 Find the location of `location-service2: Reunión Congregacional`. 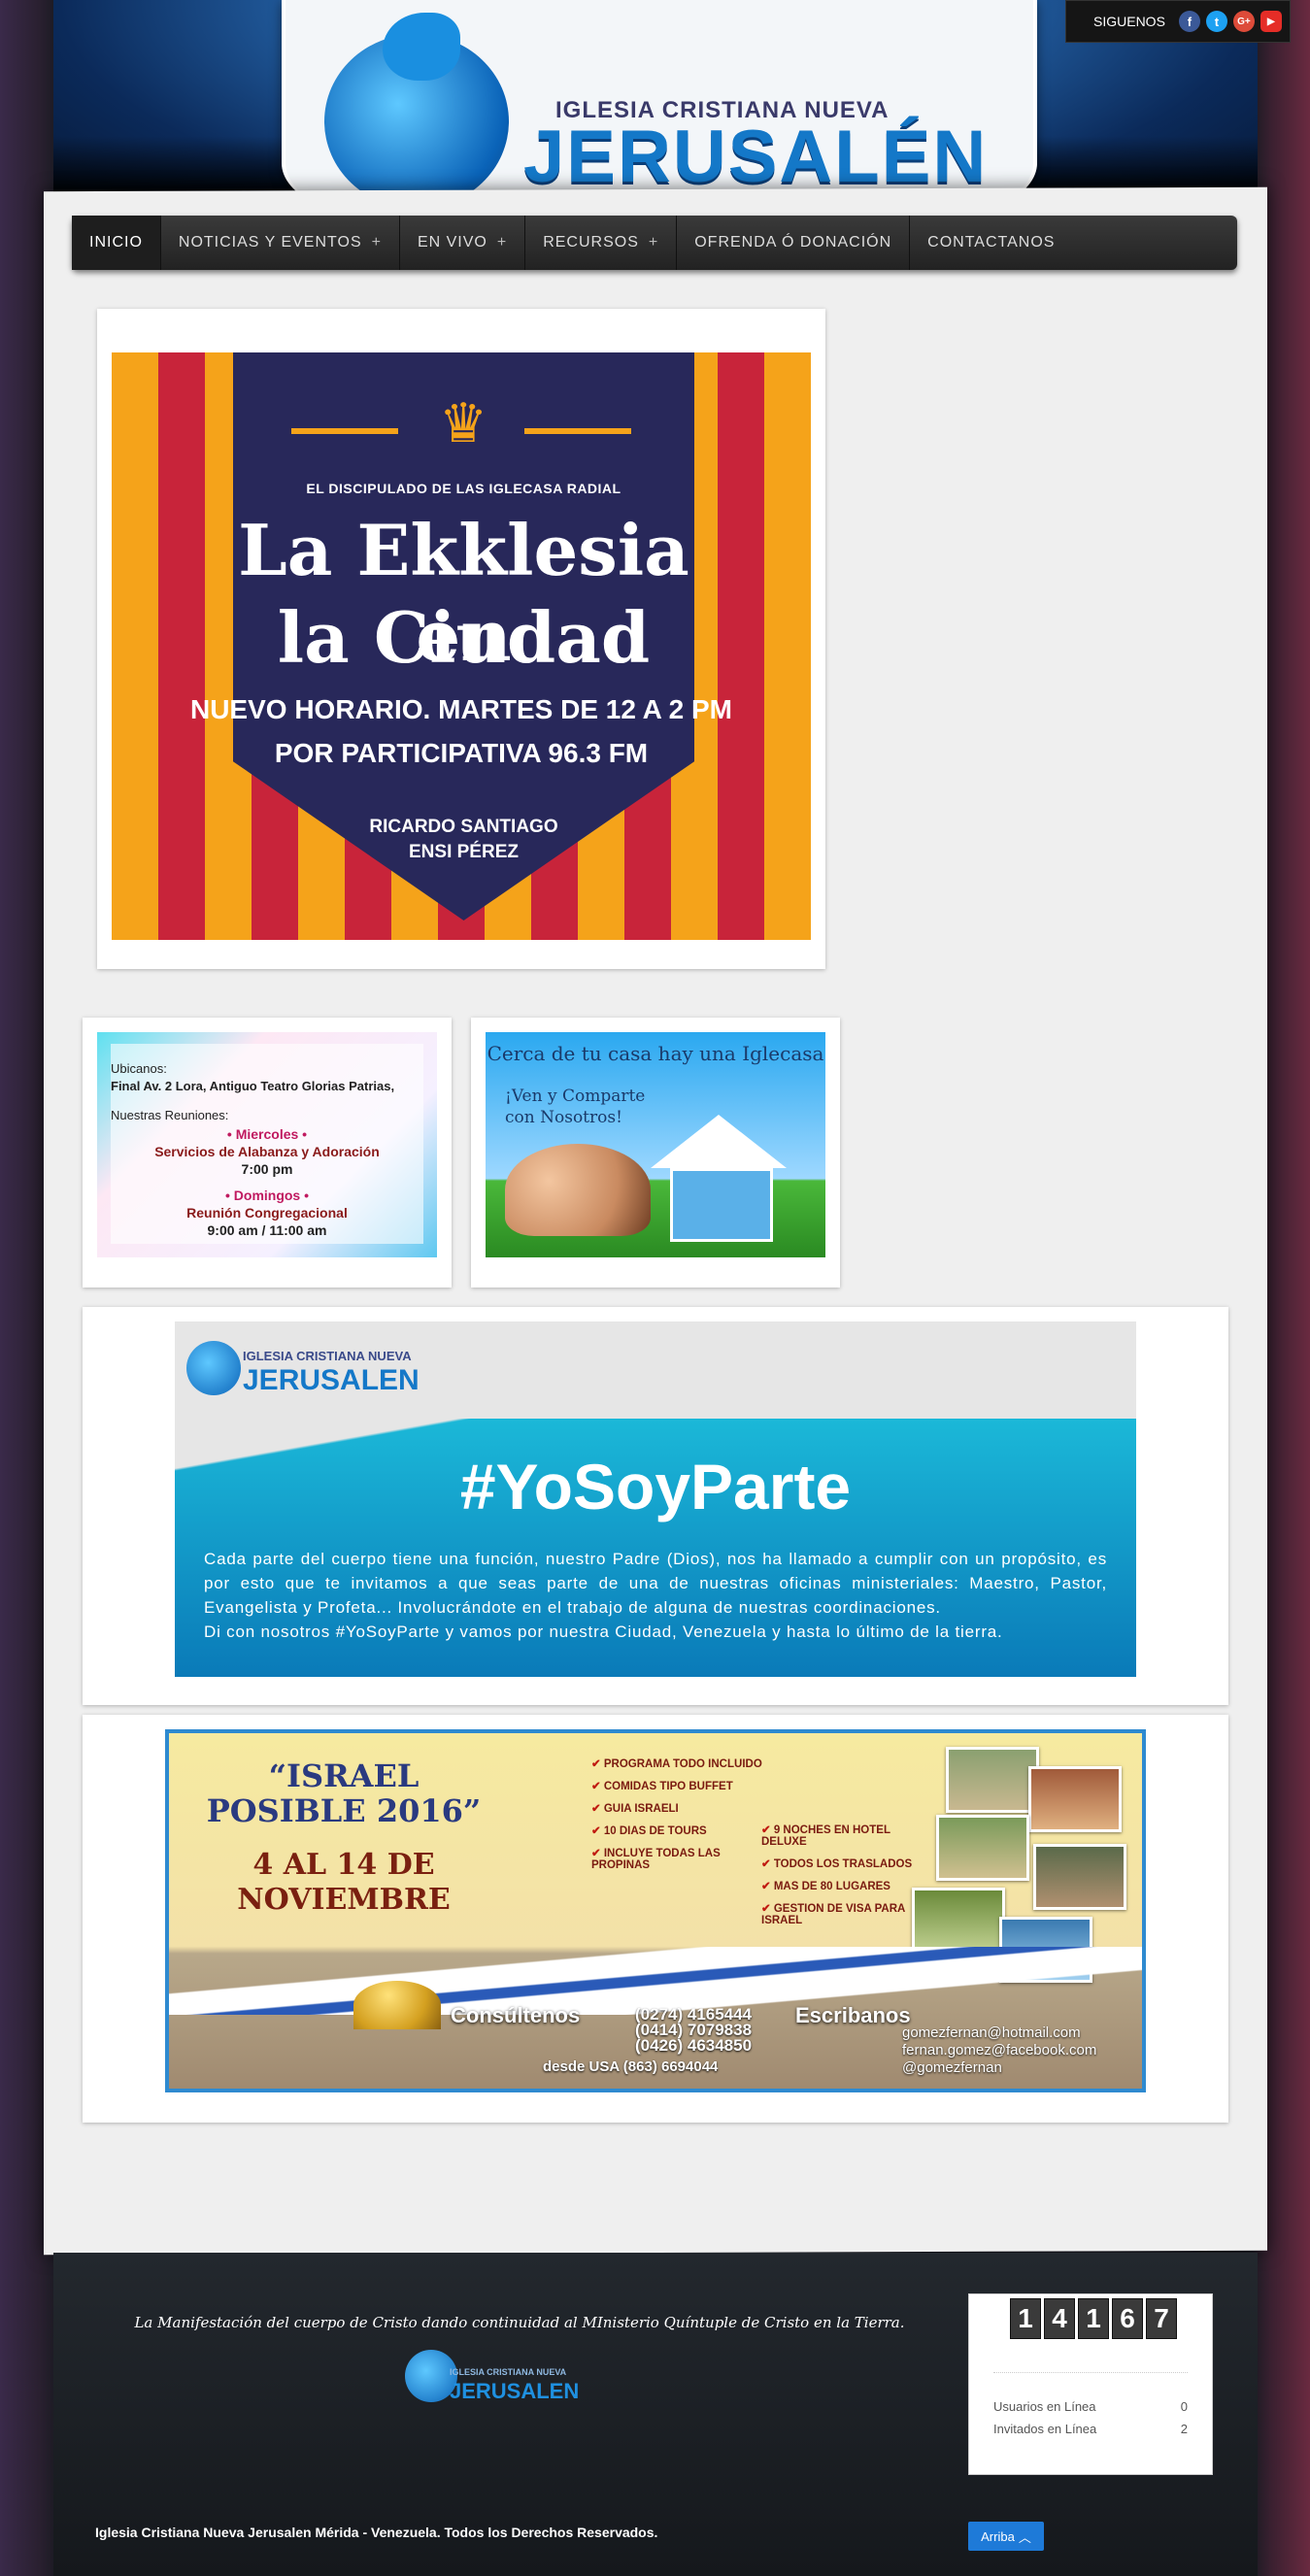

location-service2: Reunión Congregacional is located at coordinates (267, 1213).